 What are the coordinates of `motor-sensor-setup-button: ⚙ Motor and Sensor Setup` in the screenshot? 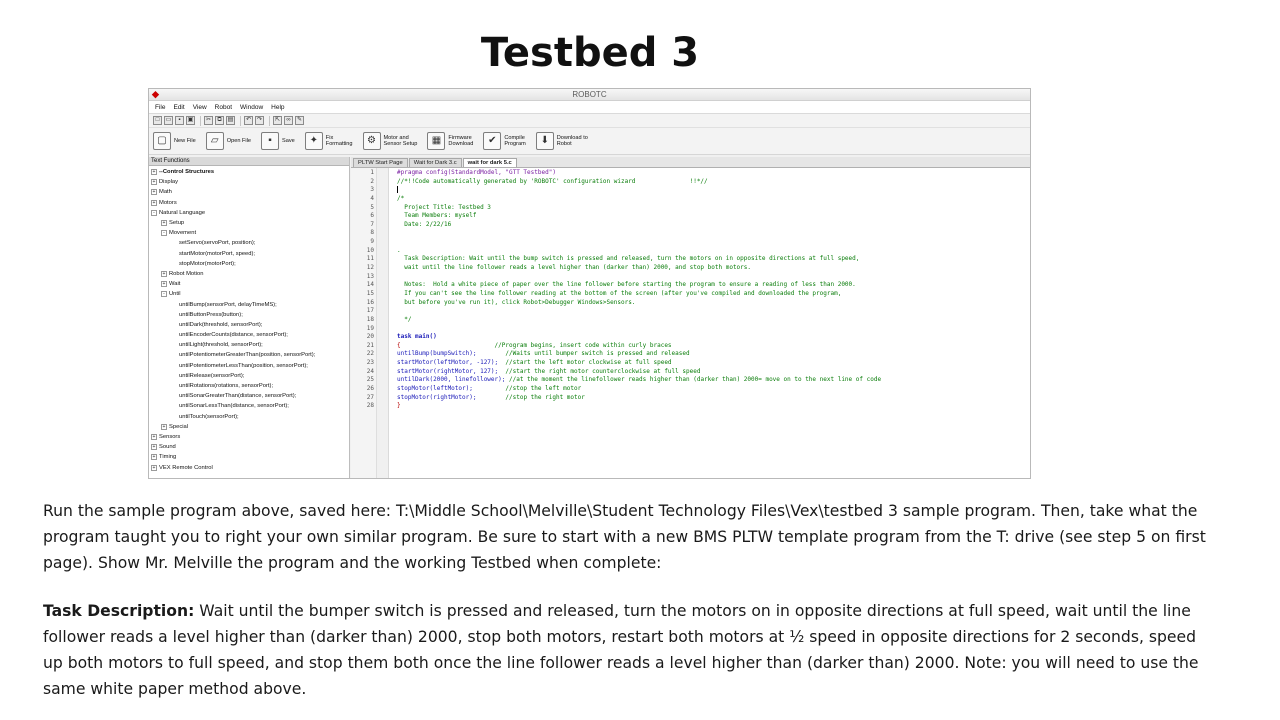 It's located at (390, 141).